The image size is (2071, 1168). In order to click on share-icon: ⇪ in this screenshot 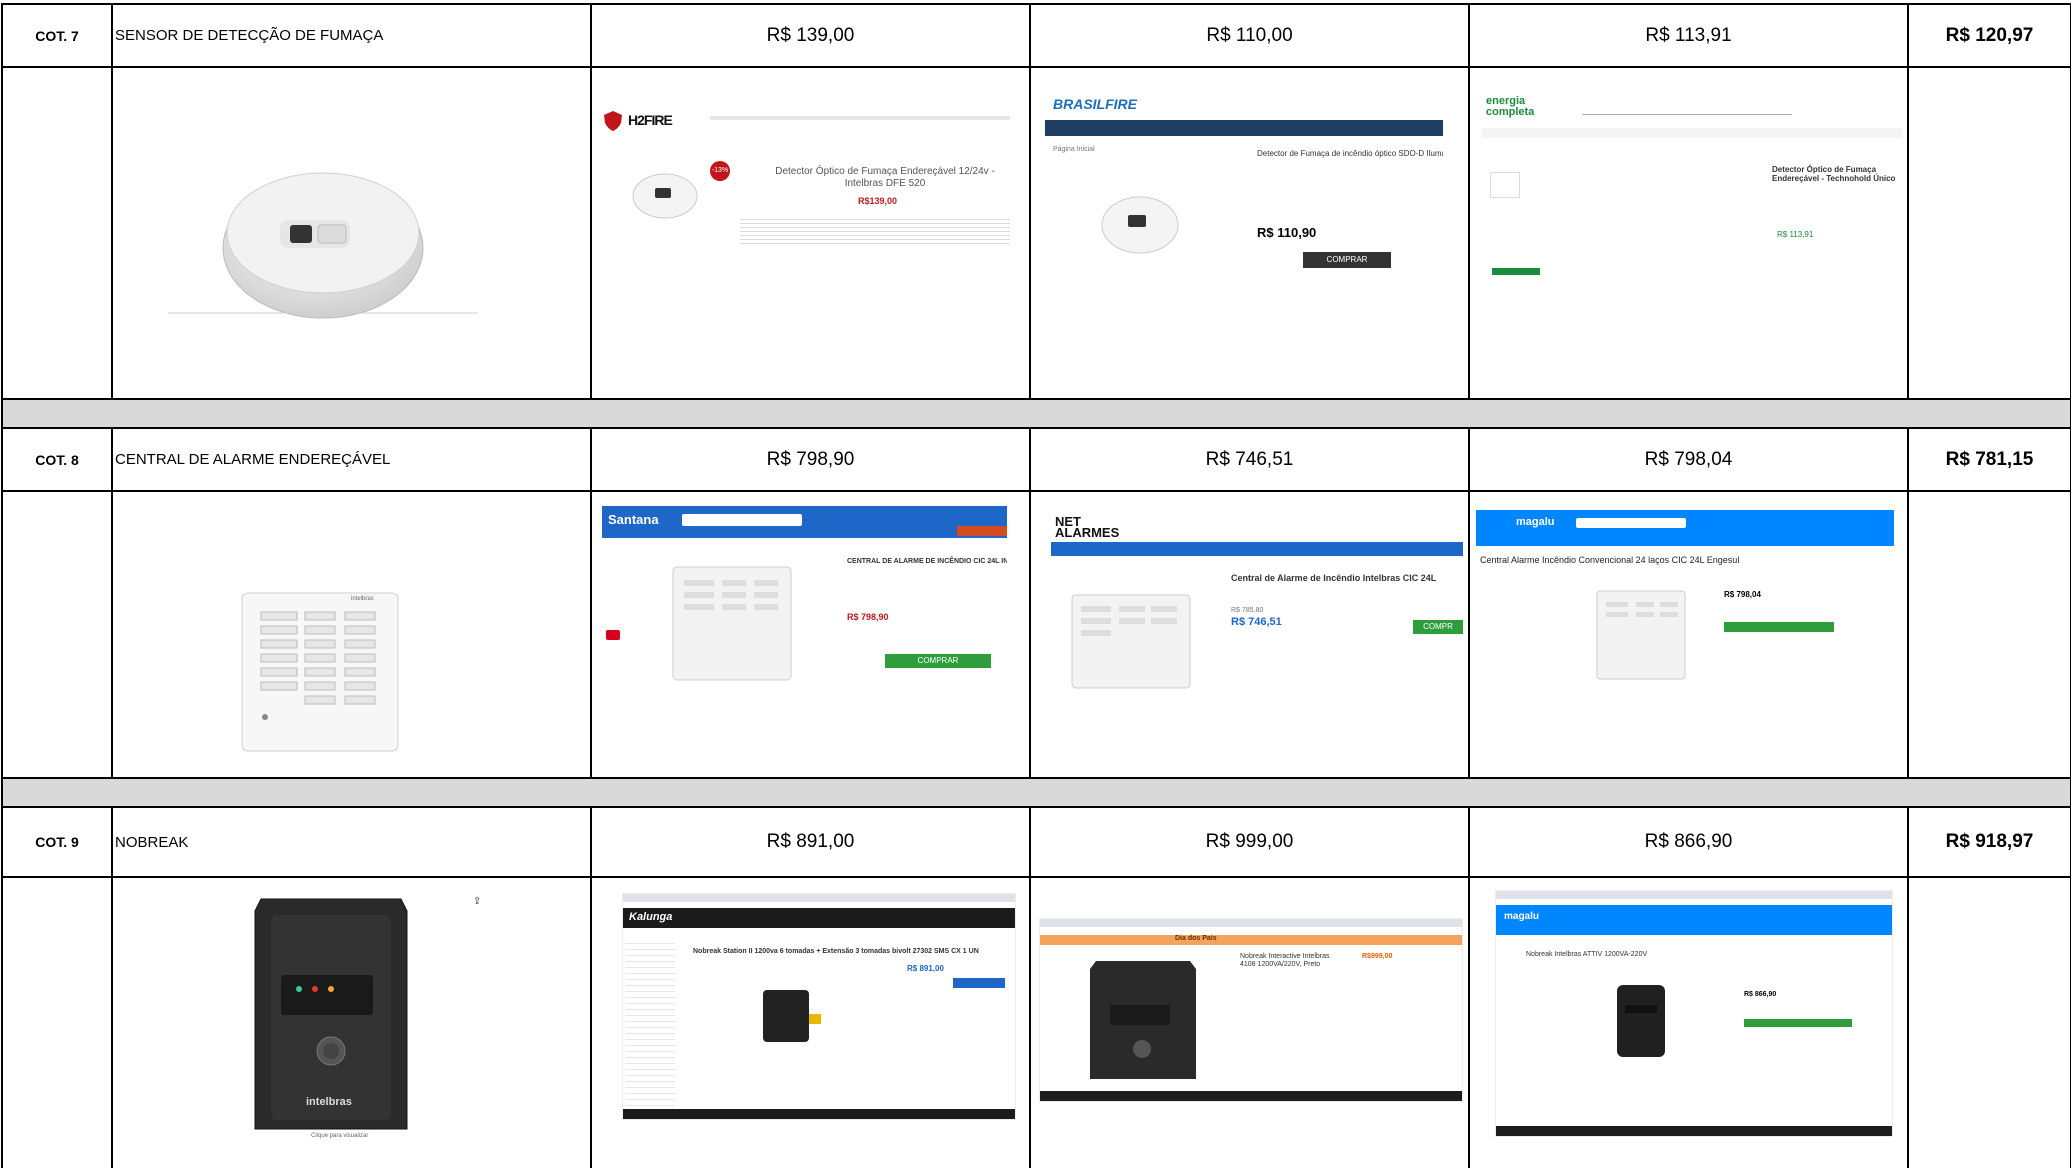, I will do `click(477, 901)`.